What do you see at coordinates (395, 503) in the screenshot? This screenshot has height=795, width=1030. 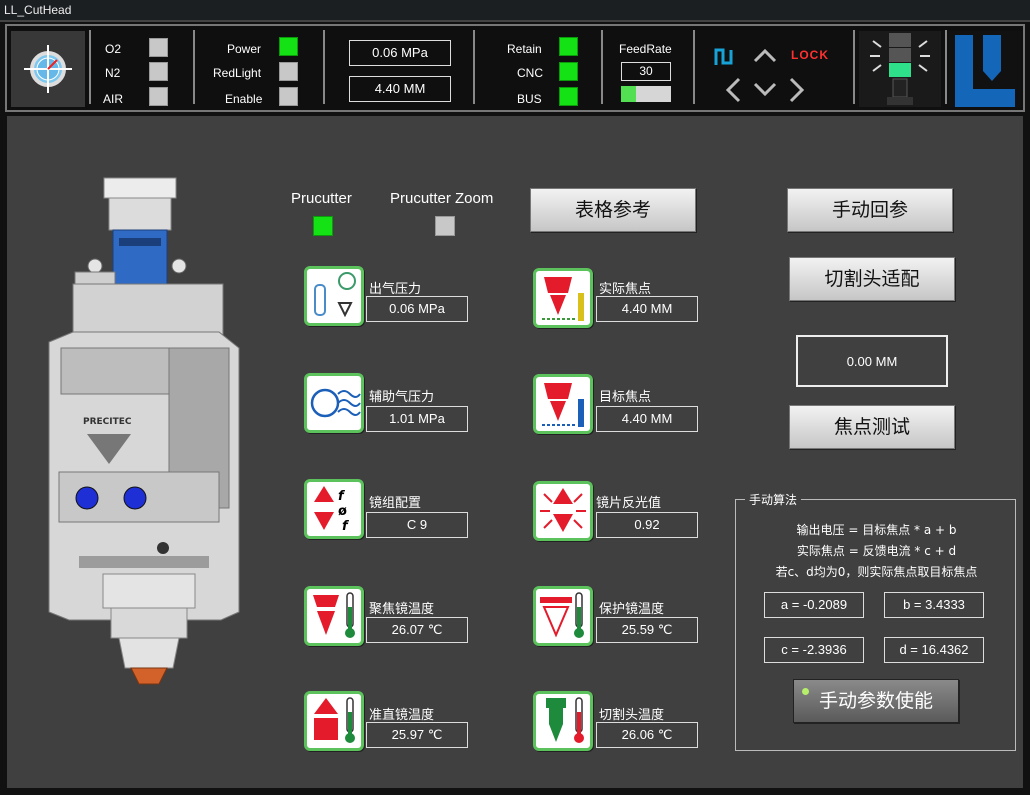 I see `metric-label-lens-config: 镜组配置` at bounding box center [395, 503].